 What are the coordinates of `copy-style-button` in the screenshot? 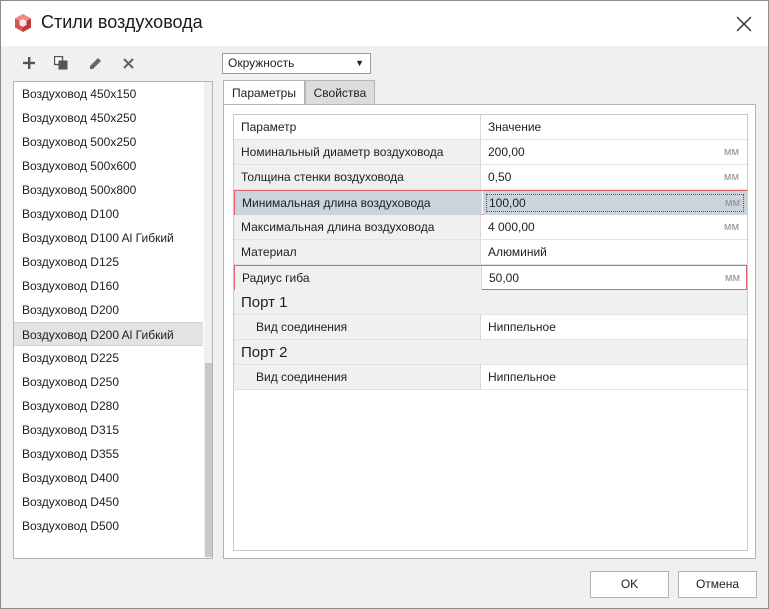 It's located at (61, 63).